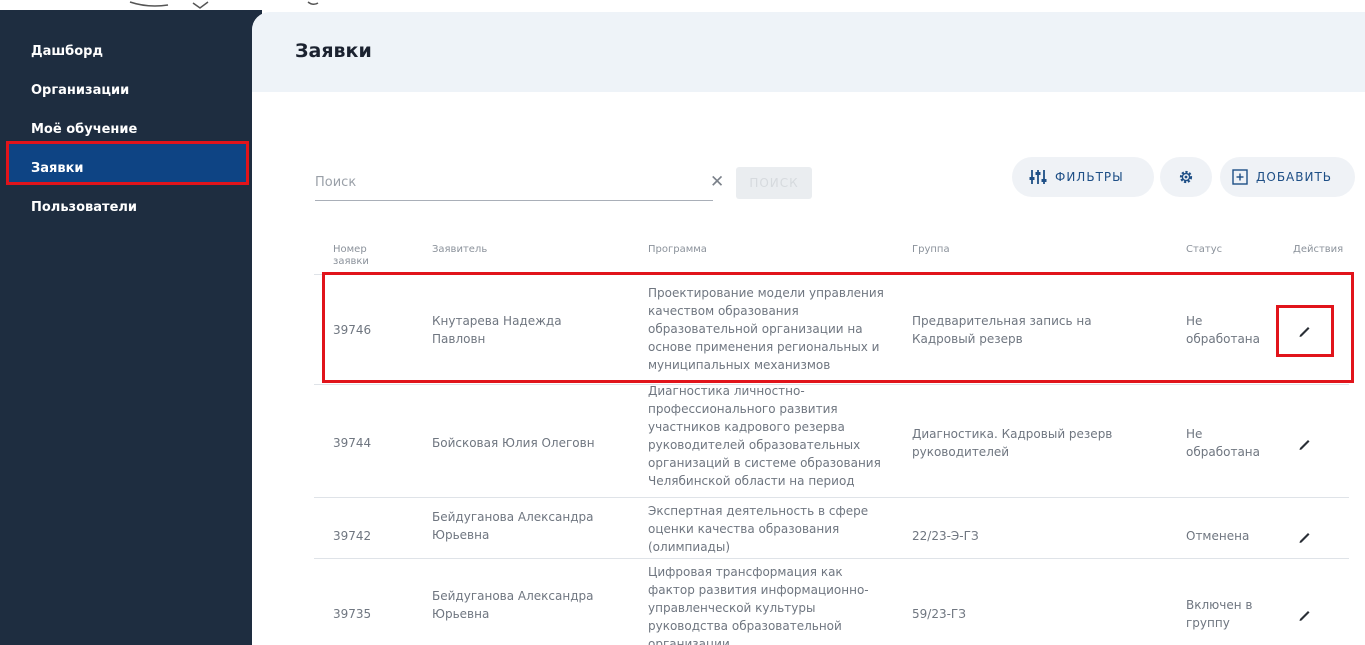  Describe the element at coordinates (1240, 177) in the screenshot. I see `plus-box-icon` at that location.